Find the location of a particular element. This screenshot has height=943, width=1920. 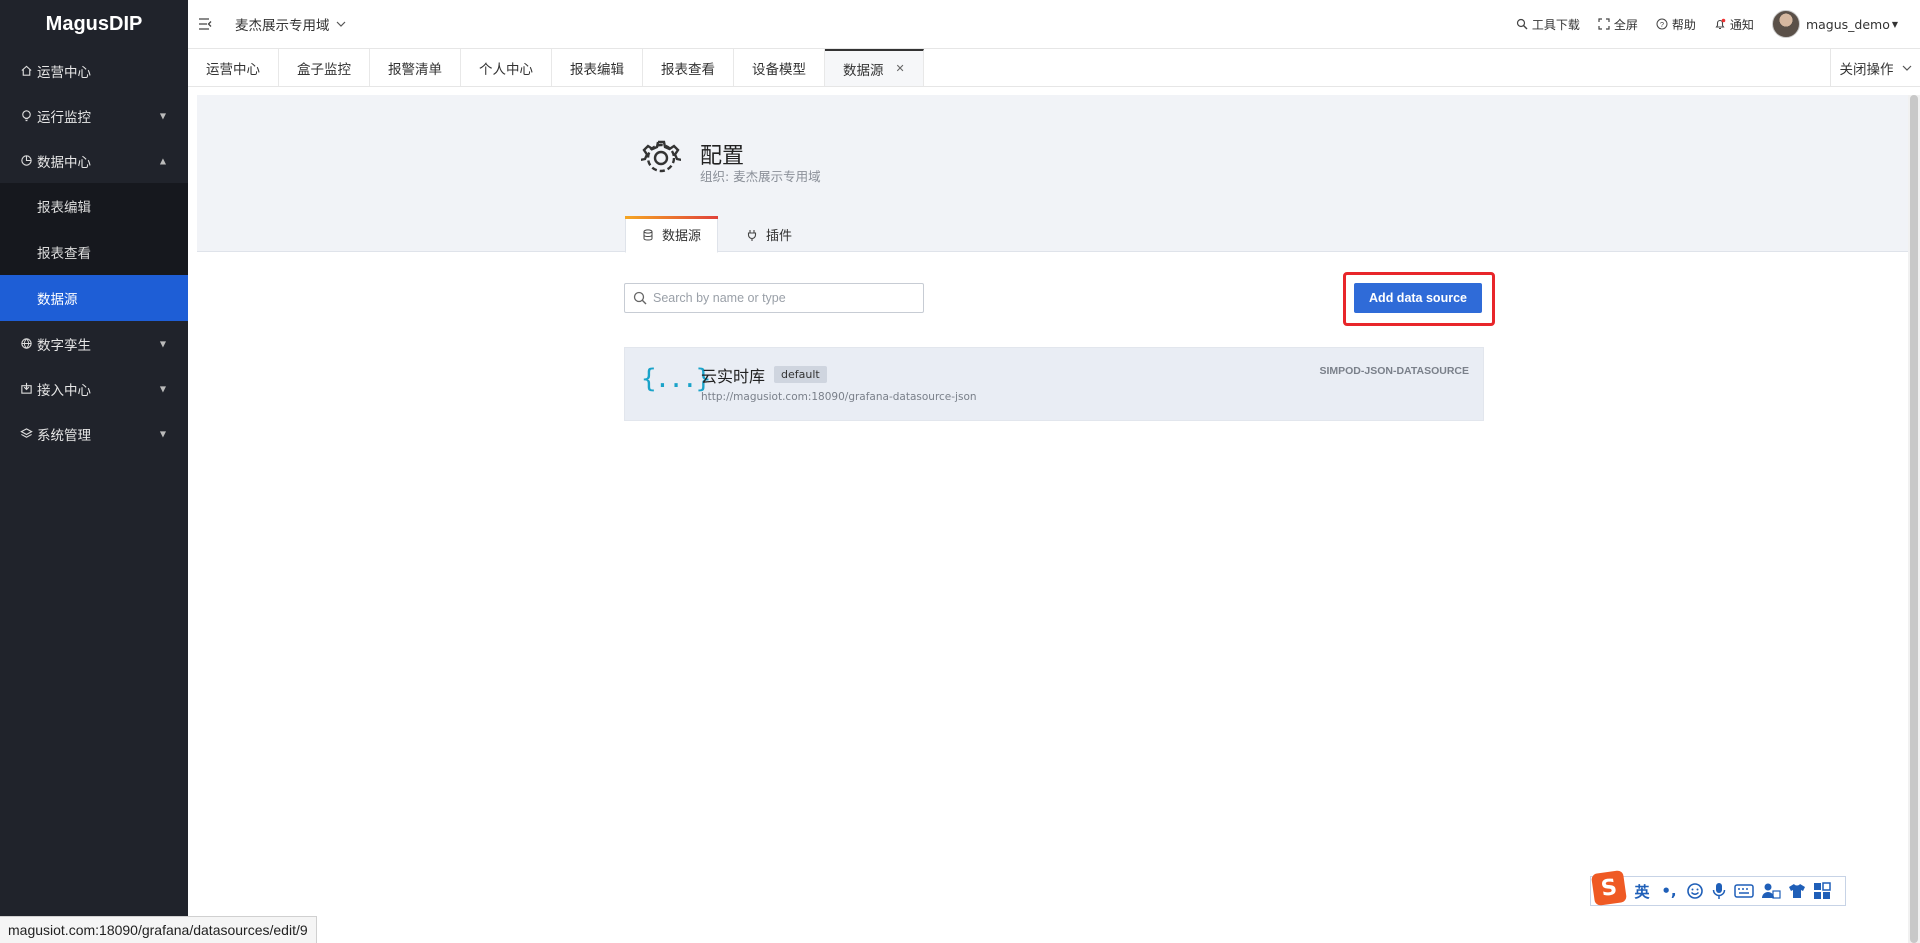

tab-report-edit: 报表编辑 is located at coordinates (597, 67).